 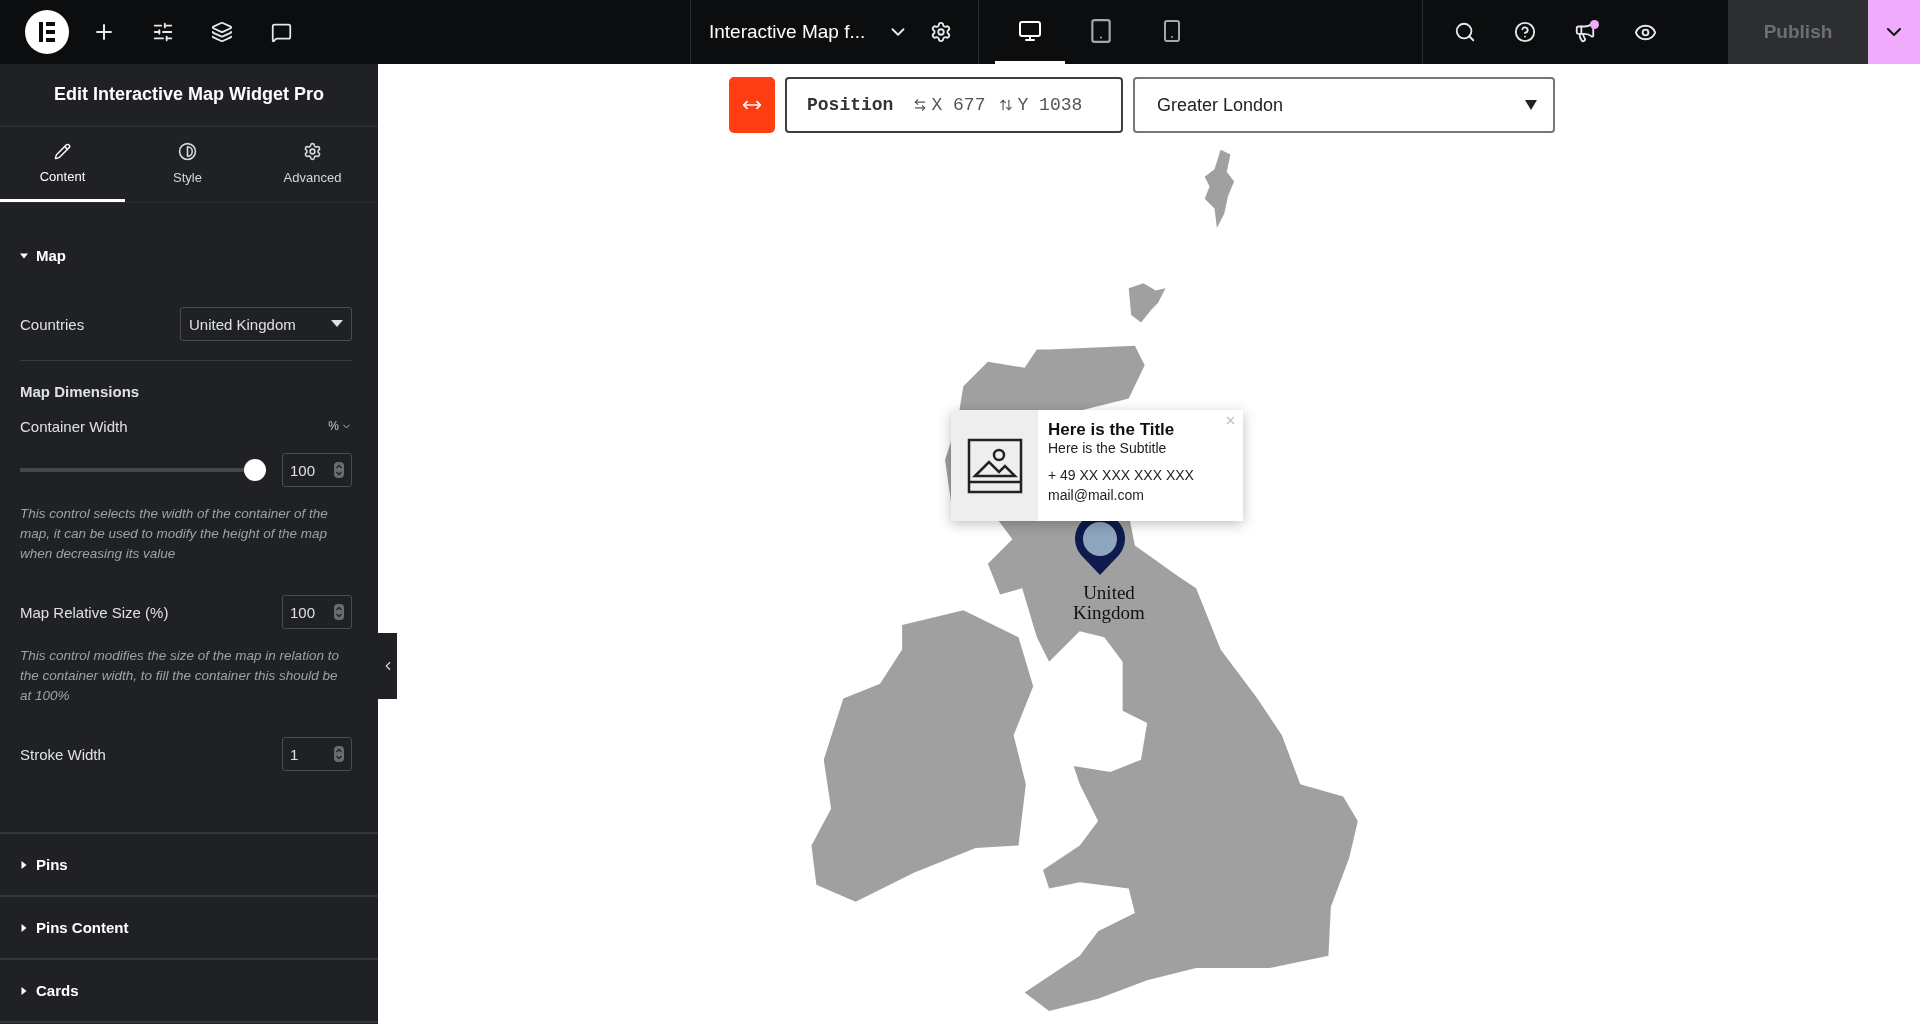 What do you see at coordinates (222, 32) in the screenshot?
I see `layers-icon` at bounding box center [222, 32].